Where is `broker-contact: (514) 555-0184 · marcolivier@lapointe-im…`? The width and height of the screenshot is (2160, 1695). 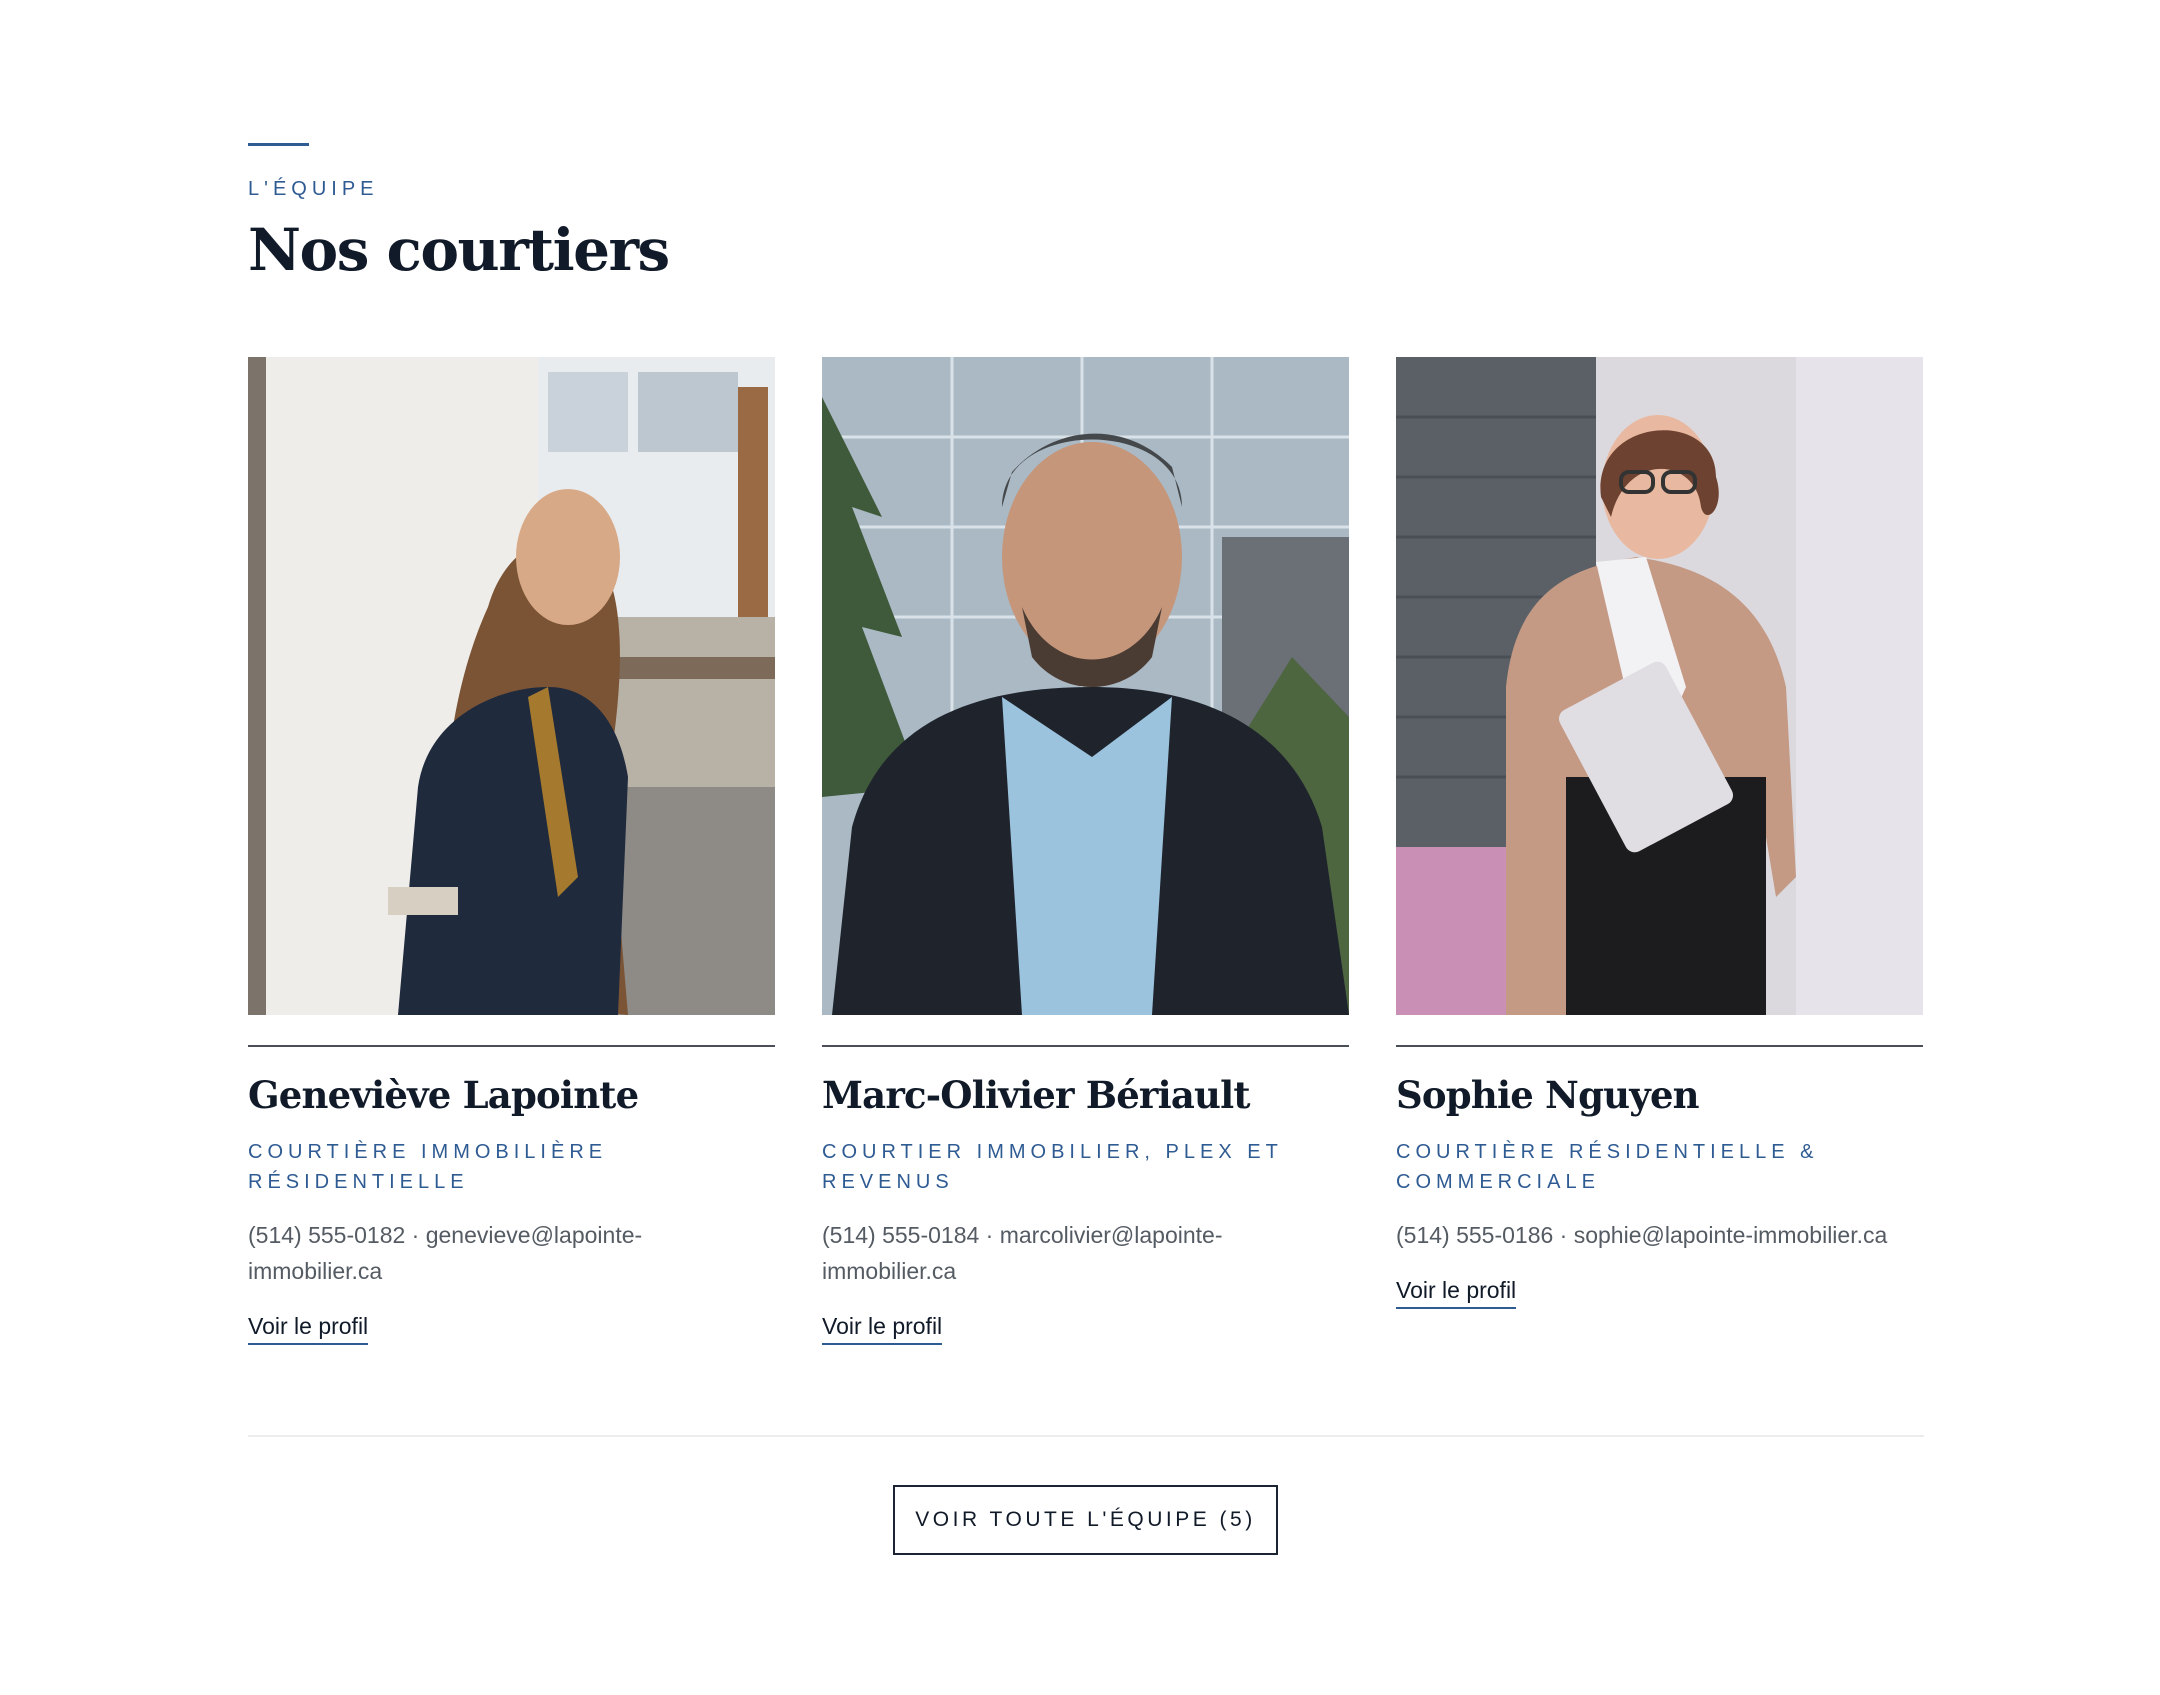 broker-contact: (514) 555-0184 · marcolivier@lapointe-im… is located at coordinates (1022, 1253).